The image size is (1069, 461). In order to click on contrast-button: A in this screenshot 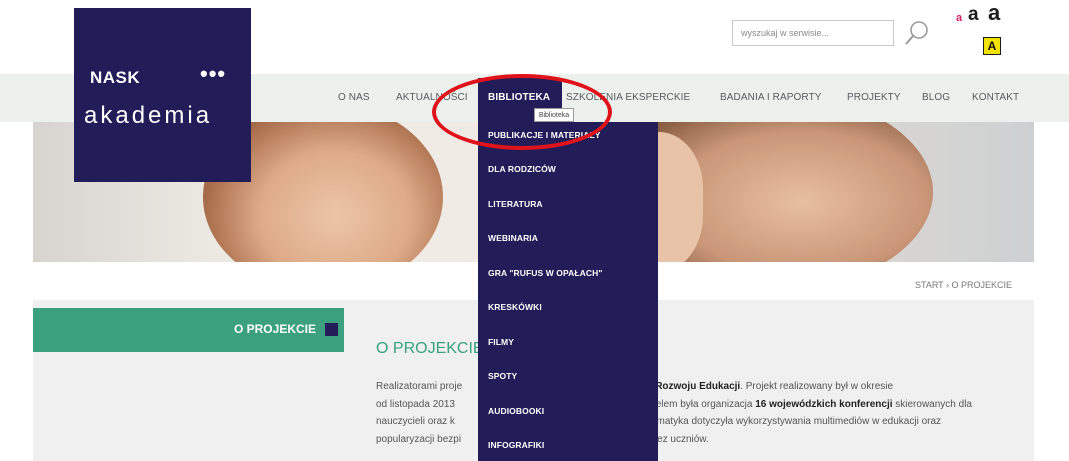, I will do `click(992, 46)`.